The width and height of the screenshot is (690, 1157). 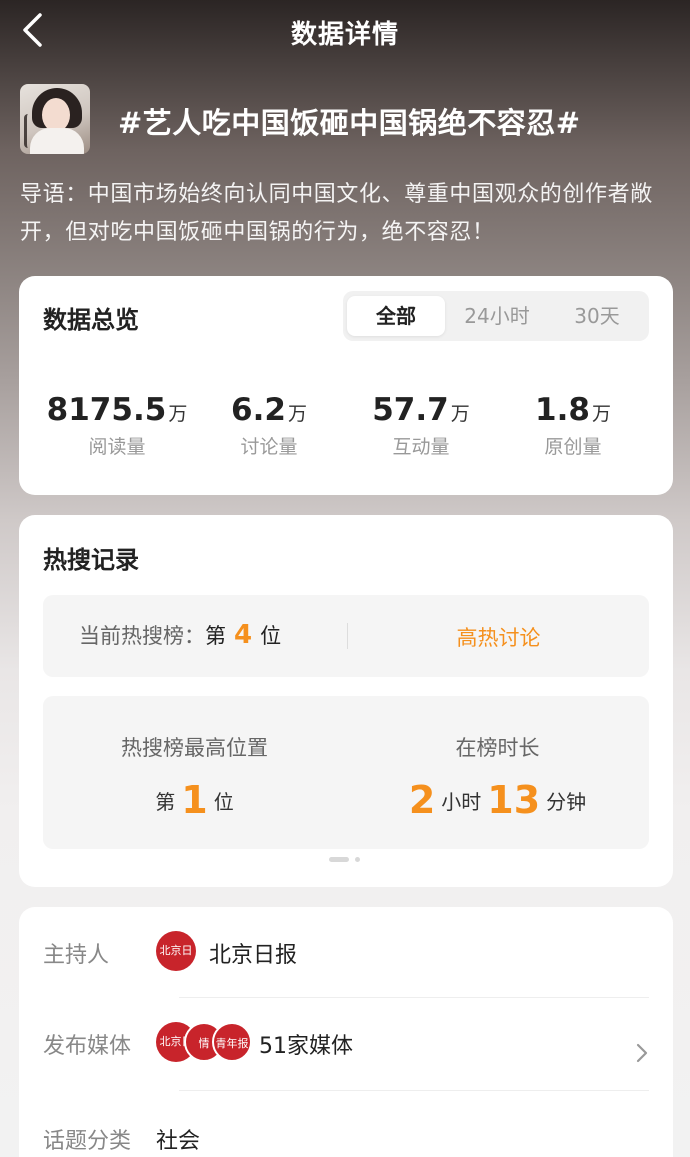 I want to click on tab-30d: 30天, so click(x=597, y=316).